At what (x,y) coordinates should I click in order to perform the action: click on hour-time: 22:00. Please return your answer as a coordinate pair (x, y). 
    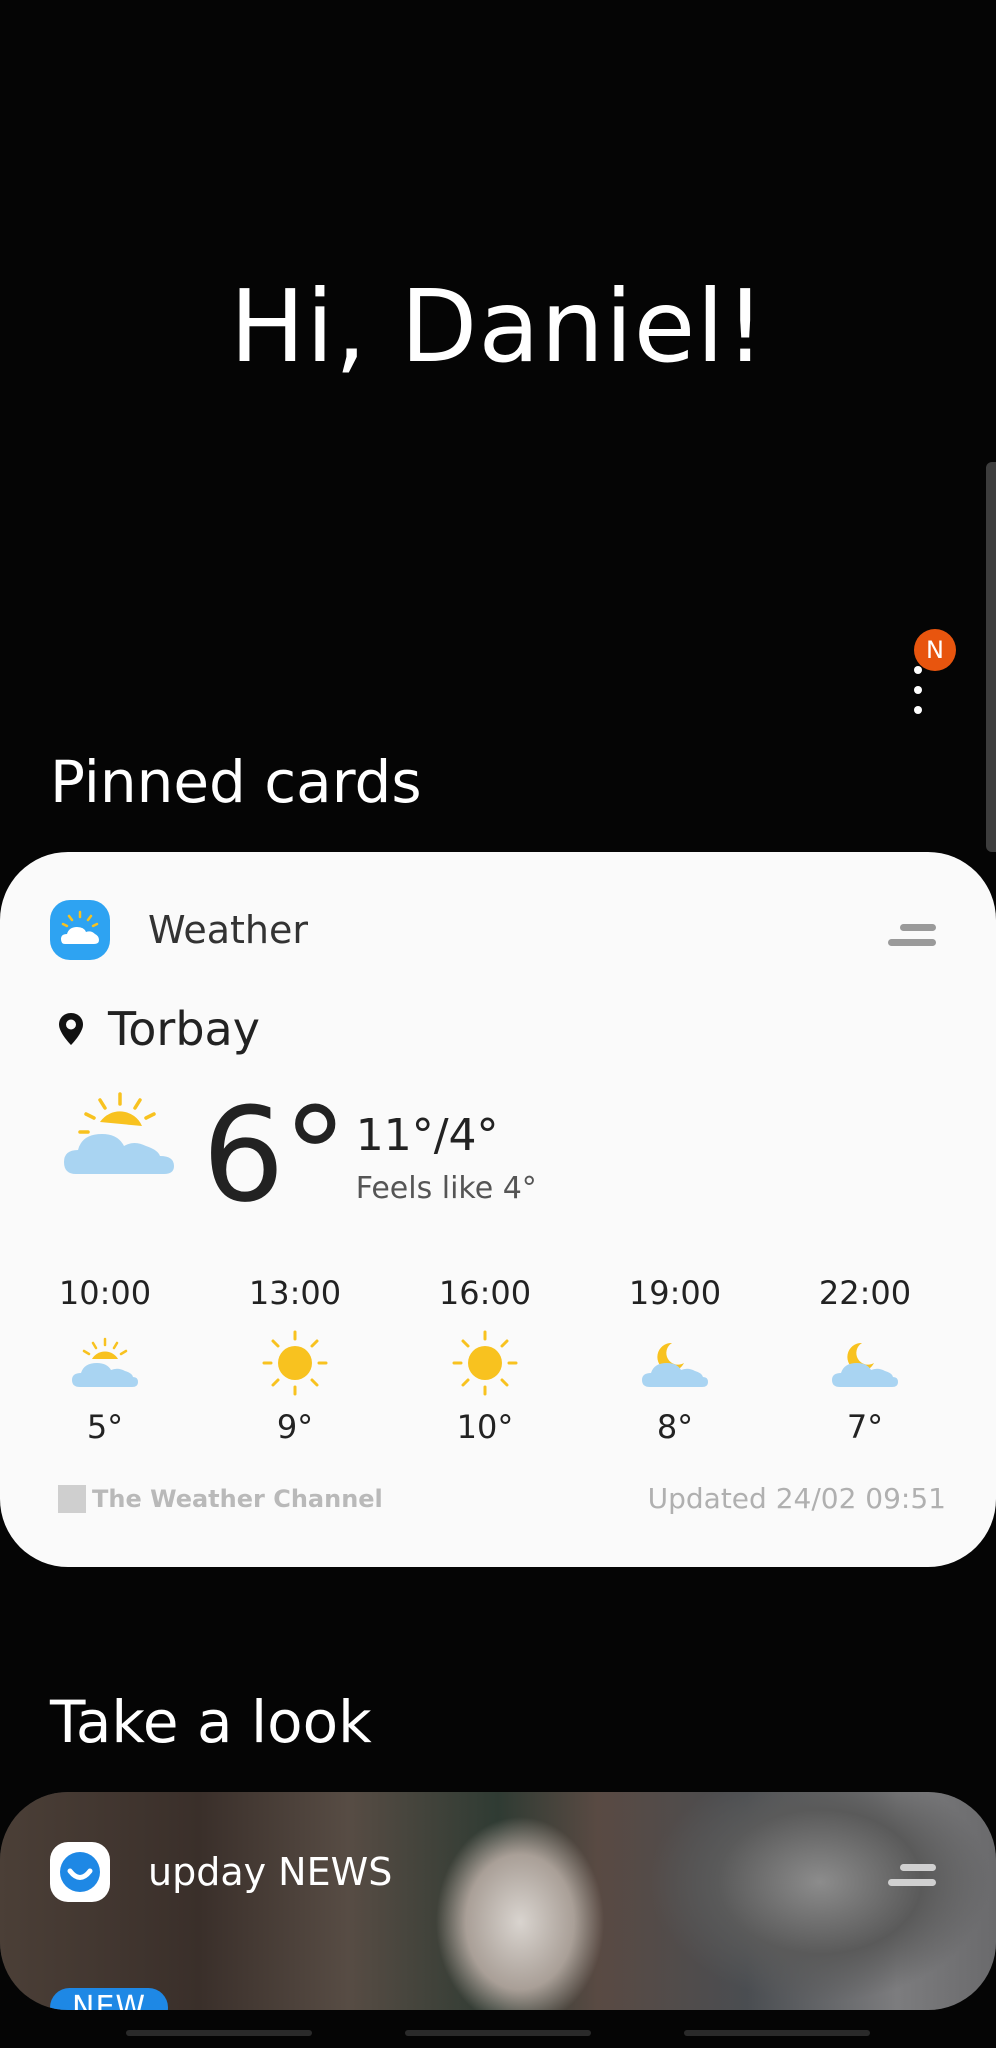
    Looking at the image, I should click on (865, 1293).